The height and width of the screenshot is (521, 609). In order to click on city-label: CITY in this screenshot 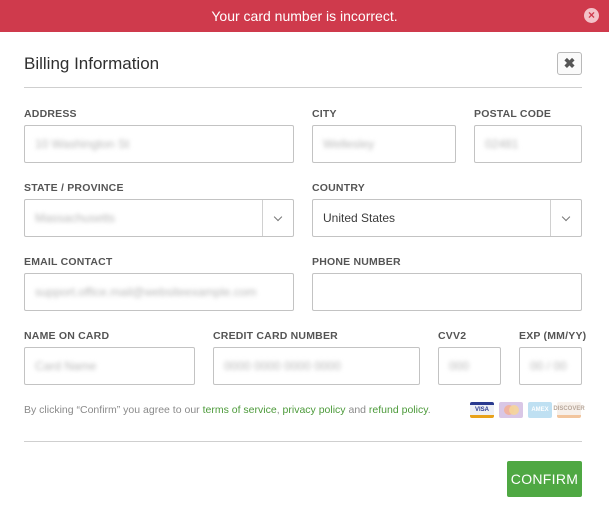, I will do `click(324, 114)`.